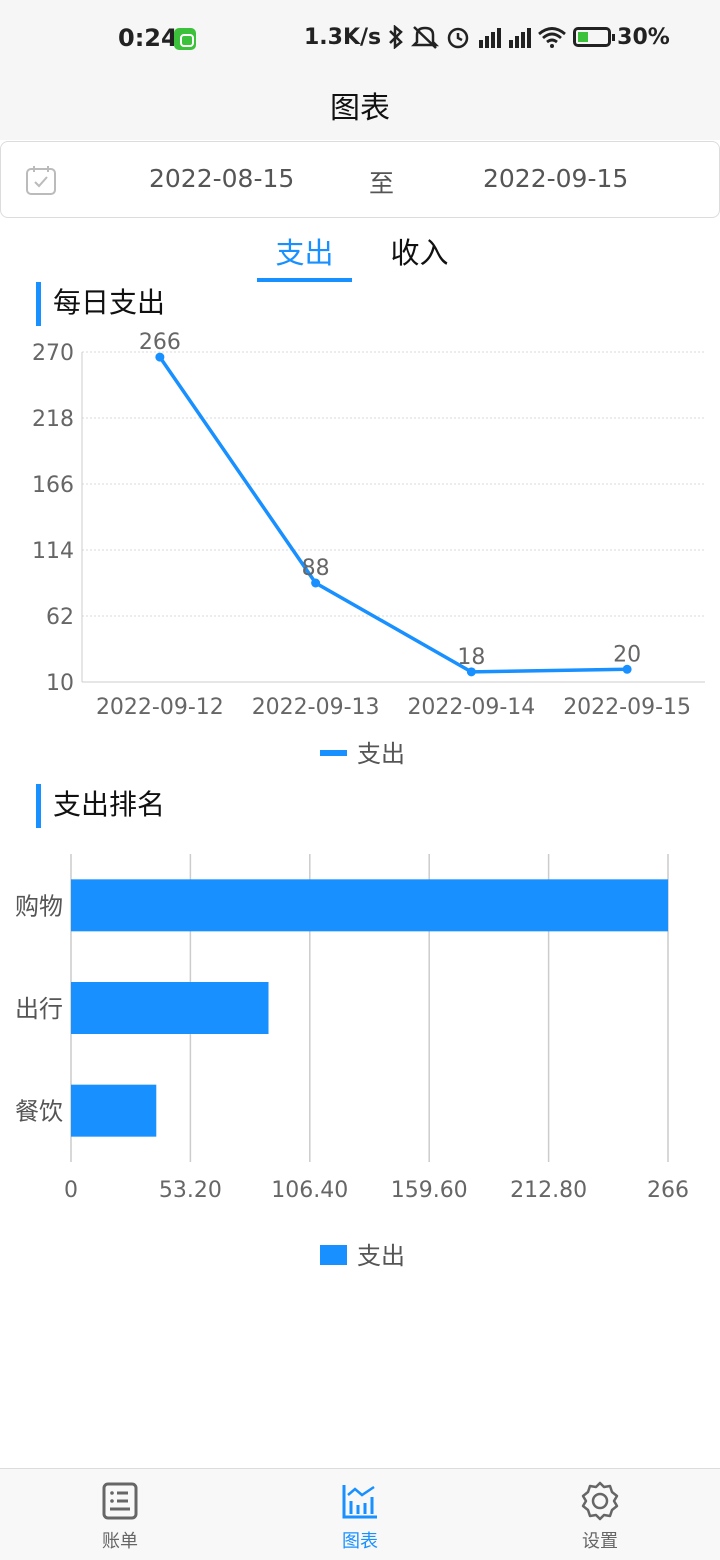  What do you see at coordinates (53, 419) in the screenshot?
I see `y-tick-label: 218` at bounding box center [53, 419].